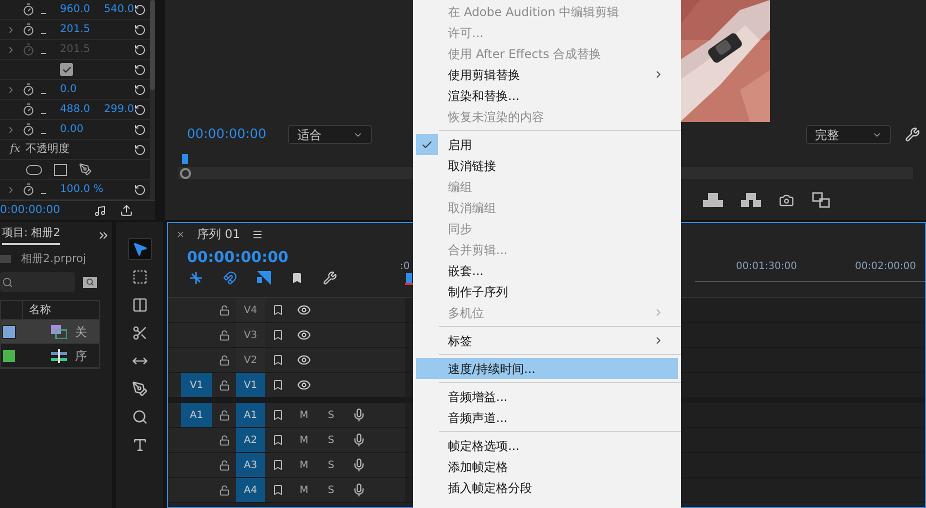  What do you see at coordinates (250, 335) in the screenshot?
I see `track-target: V3` at bounding box center [250, 335].